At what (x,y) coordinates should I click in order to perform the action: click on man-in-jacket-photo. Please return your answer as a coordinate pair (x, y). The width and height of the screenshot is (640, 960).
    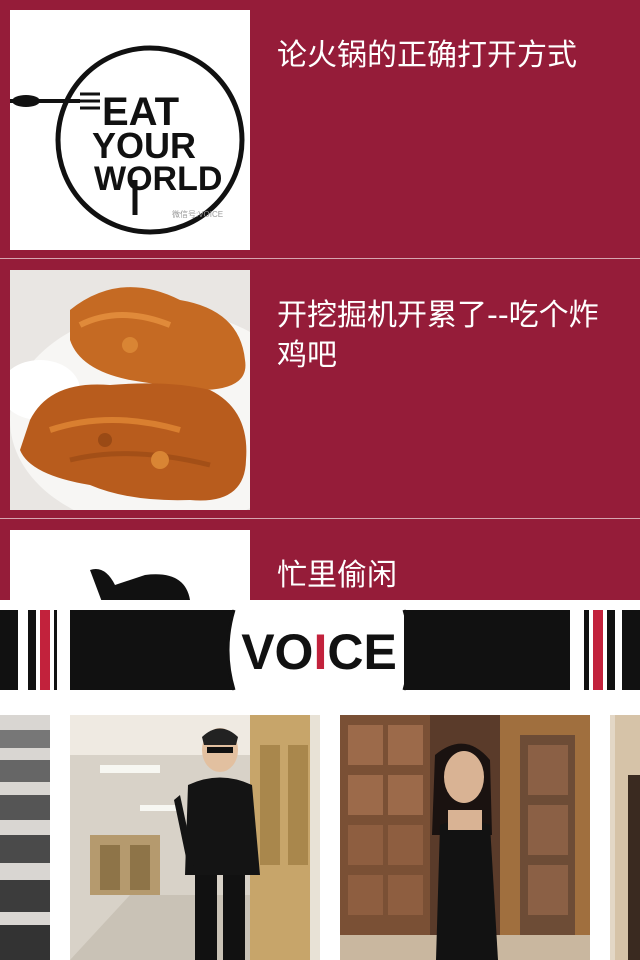
    Looking at the image, I should click on (195, 837).